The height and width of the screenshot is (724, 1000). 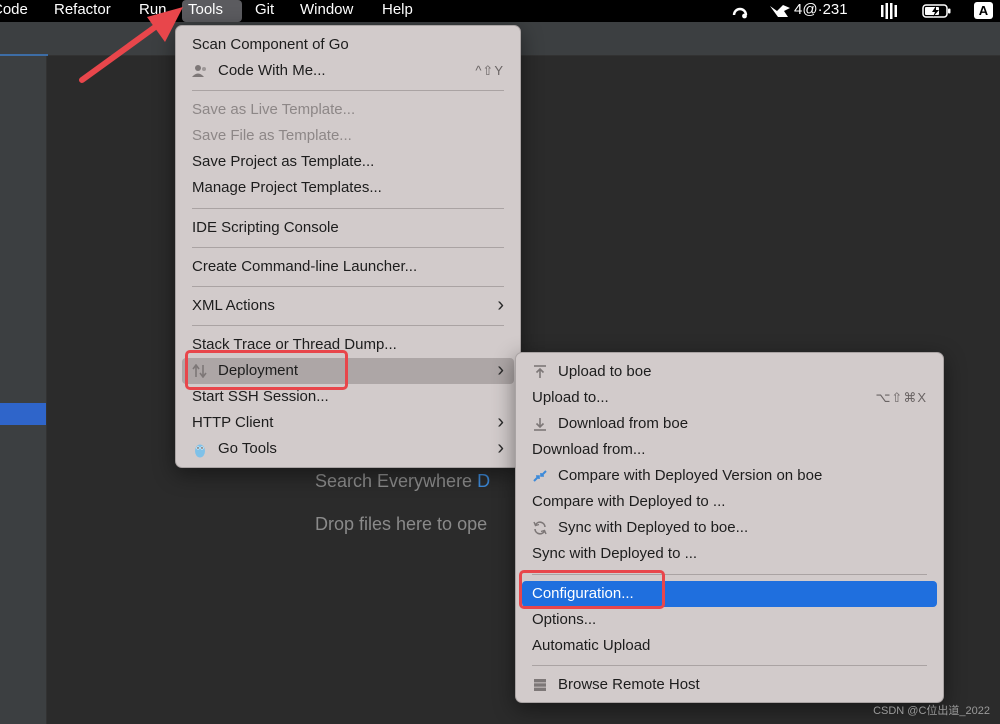 What do you see at coordinates (348, 45) in the screenshot?
I see `menu-item-scan-component: Scan Component of Go` at bounding box center [348, 45].